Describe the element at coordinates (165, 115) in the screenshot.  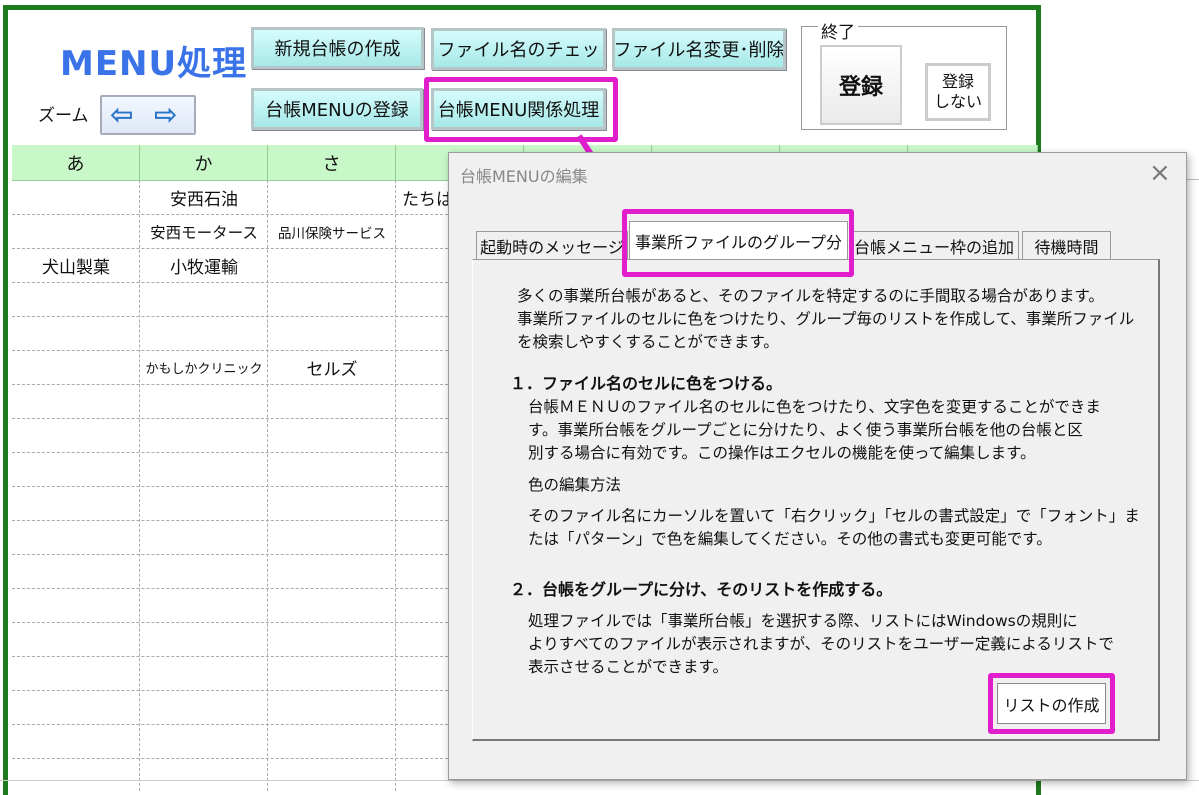
I see `arrow-right-icon: ⇨` at that location.